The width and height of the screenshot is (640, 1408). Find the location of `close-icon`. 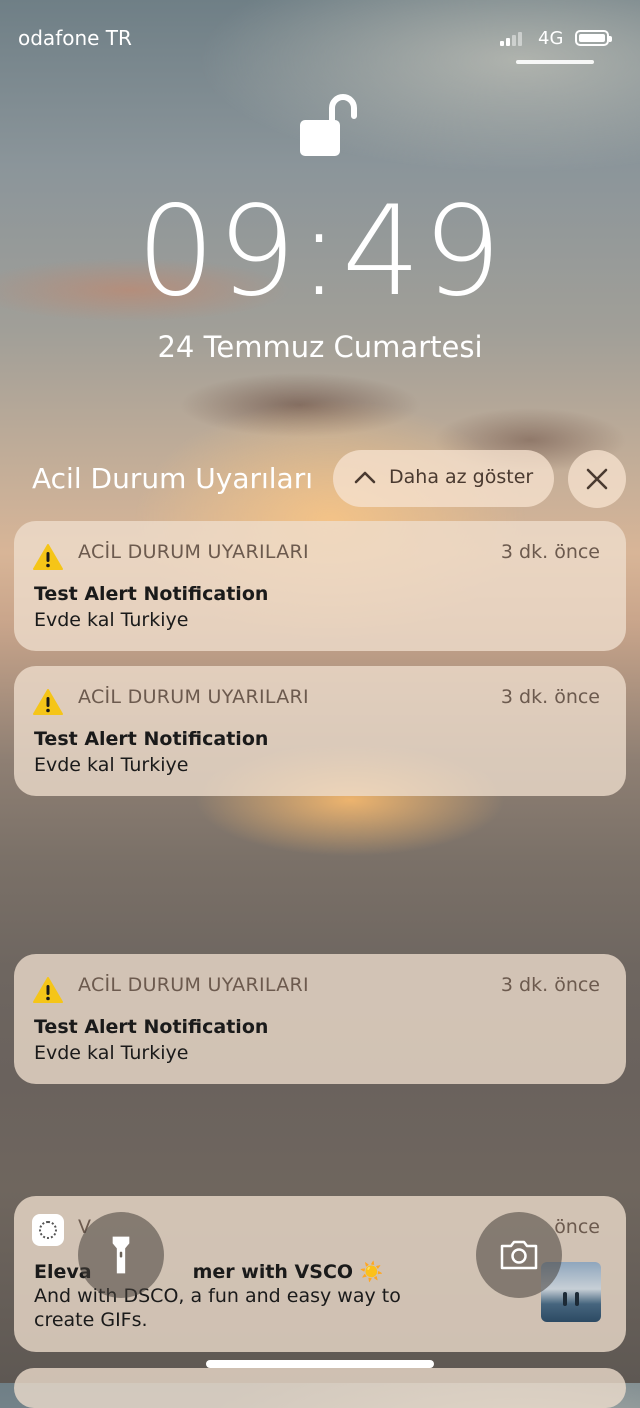

close-icon is located at coordinates (597, 479).